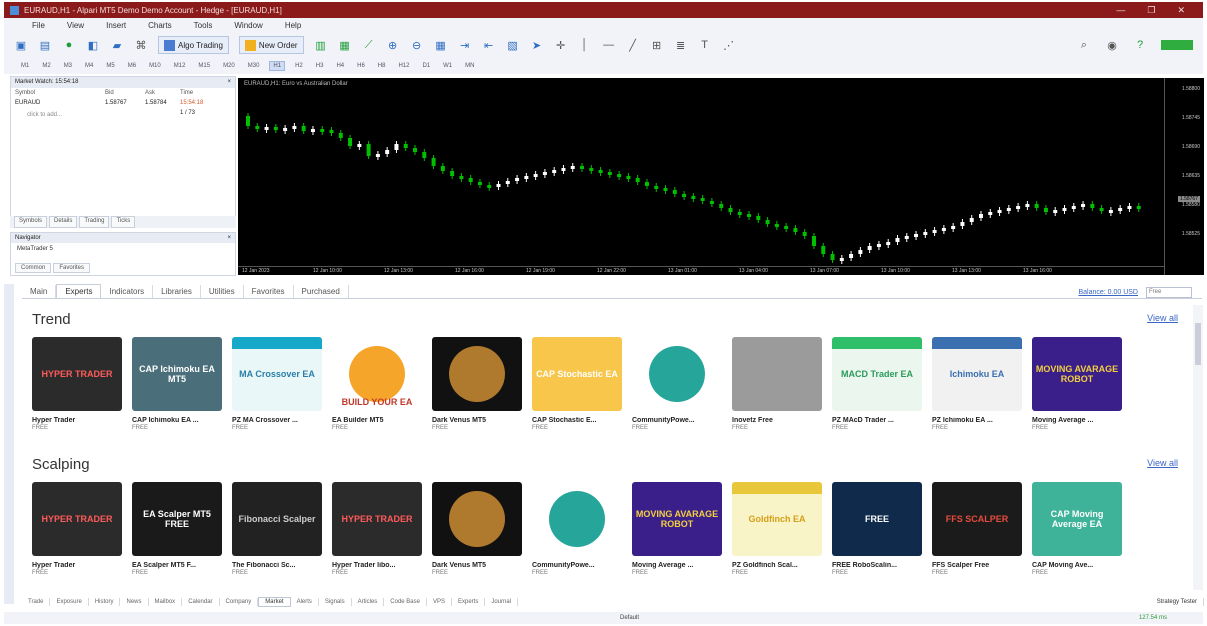 This screenshot has width=1207, height=626. What do you see at coordinates (537, 45) in the screenshot?
I see `cursor-icon: ➤` at bounding box center [537, 45].